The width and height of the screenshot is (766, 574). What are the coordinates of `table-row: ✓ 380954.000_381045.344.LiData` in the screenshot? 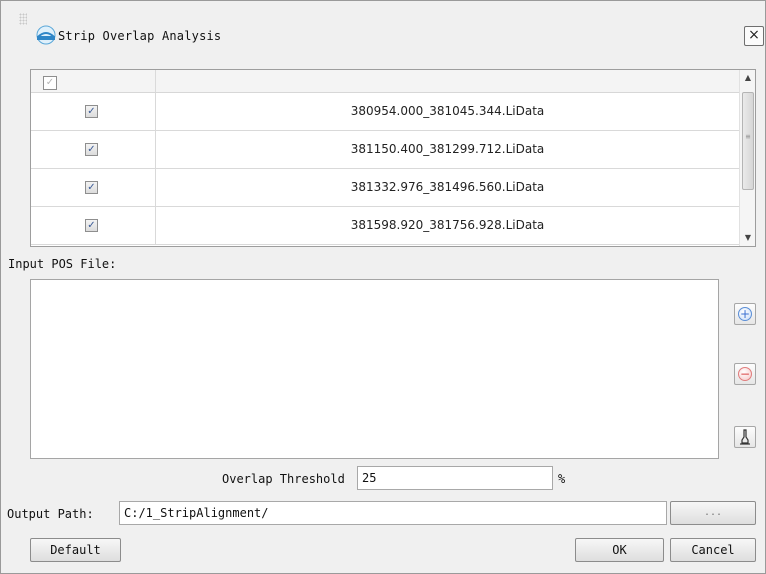 It's located at (385, 112).